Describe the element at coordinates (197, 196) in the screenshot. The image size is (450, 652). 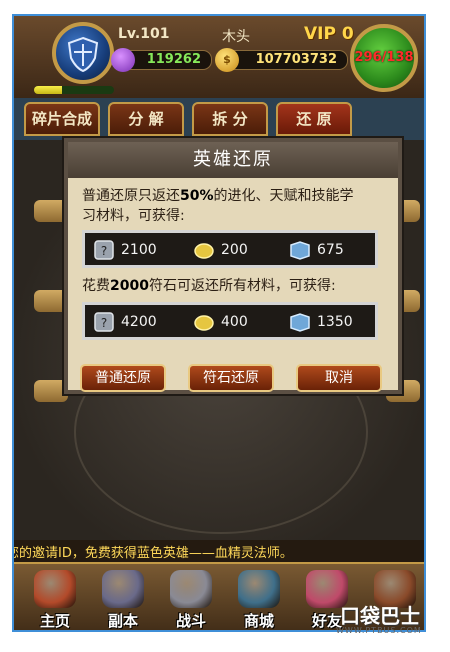
I see `normal-desc-percent: 50%` at that location.